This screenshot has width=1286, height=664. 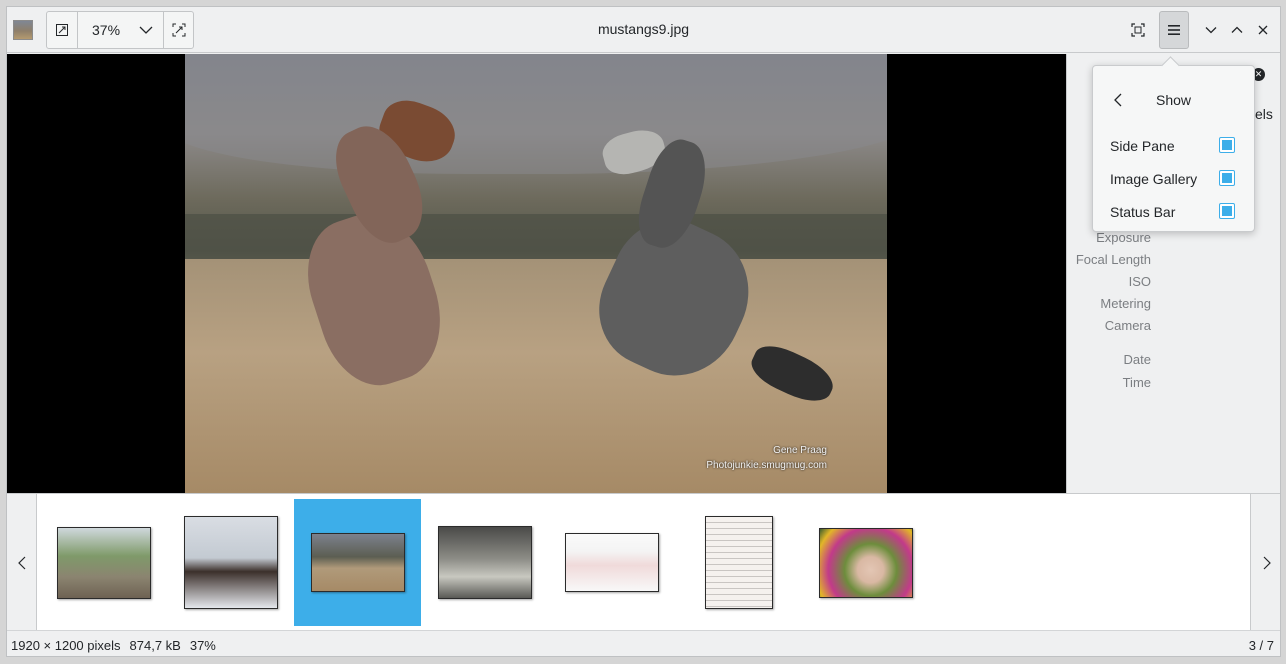 What do you see at coordinates (1227, 145) in the screenshot?
I see `side-pane-checkbox` at bounding box center [1227, 145].